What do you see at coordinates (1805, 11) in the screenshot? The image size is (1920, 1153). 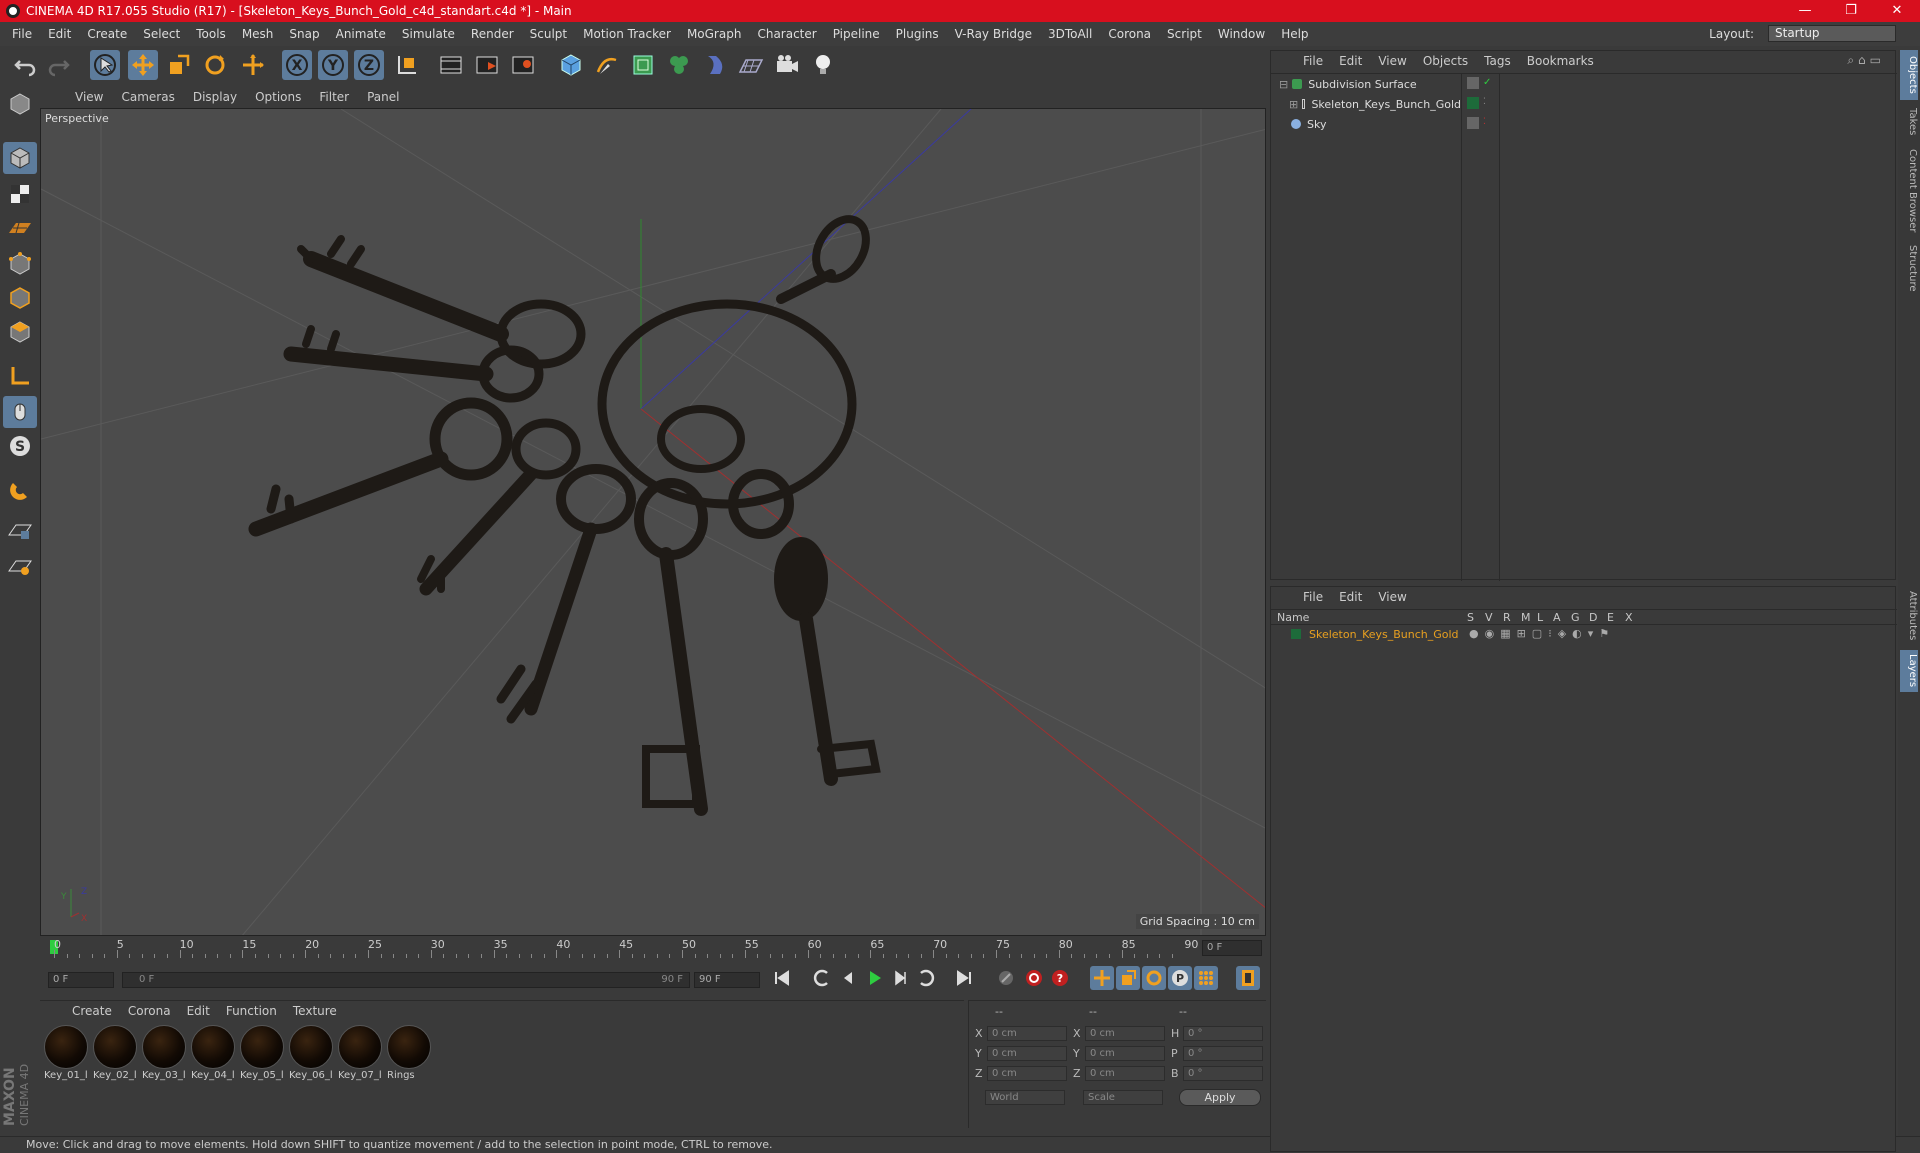 I see `minimize-button: —` at bounding box center [1805, 11].